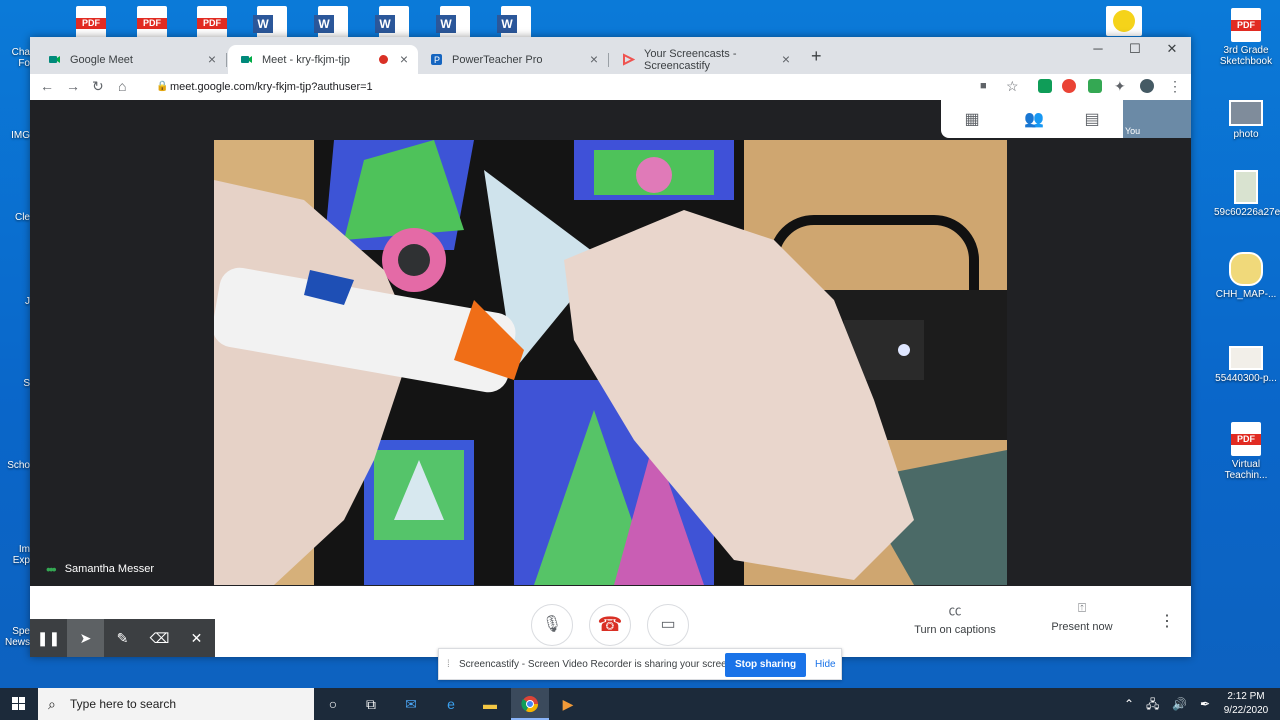 Image resolution: width=1280 pixels, height=720 pixels. I want to click on tab-title: PowerTeacher Pro, so click(497, 59).